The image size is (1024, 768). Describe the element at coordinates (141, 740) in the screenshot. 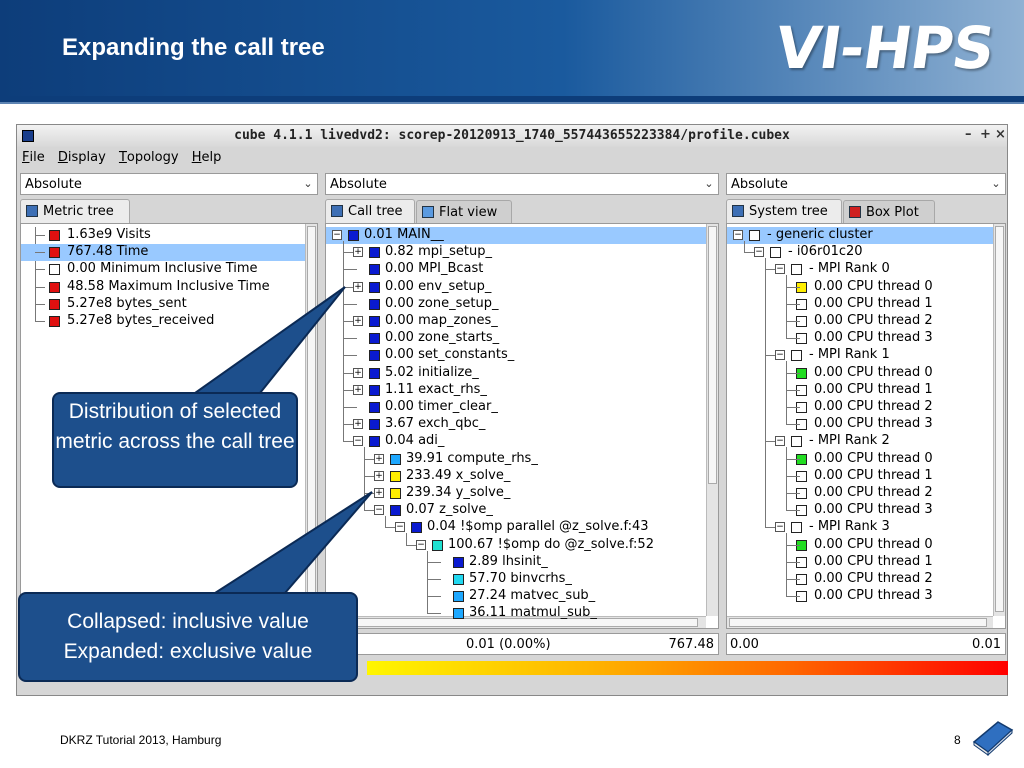

I see `slide-footer: DKRZ Tutorial 2013, Hamburg` at that location.